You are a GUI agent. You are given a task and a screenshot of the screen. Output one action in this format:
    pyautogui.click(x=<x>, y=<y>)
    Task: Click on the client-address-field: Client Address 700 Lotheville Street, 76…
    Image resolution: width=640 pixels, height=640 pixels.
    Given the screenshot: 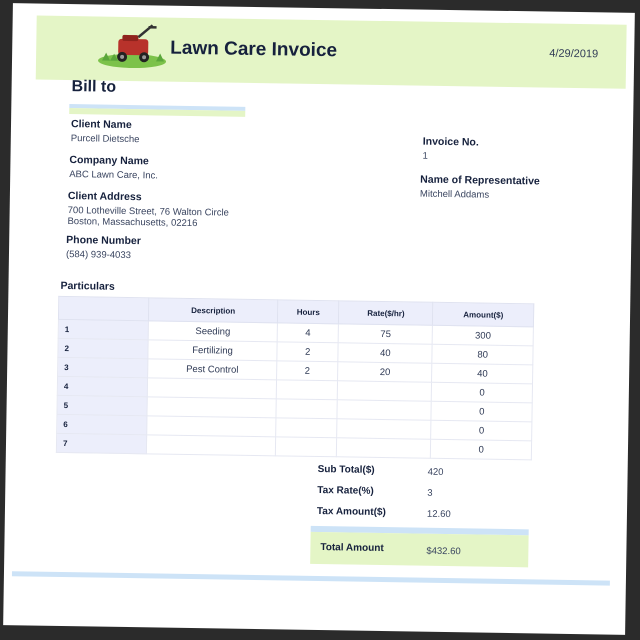 What is the action you would take?
    pyautogui.click(x=148, y=210)
    